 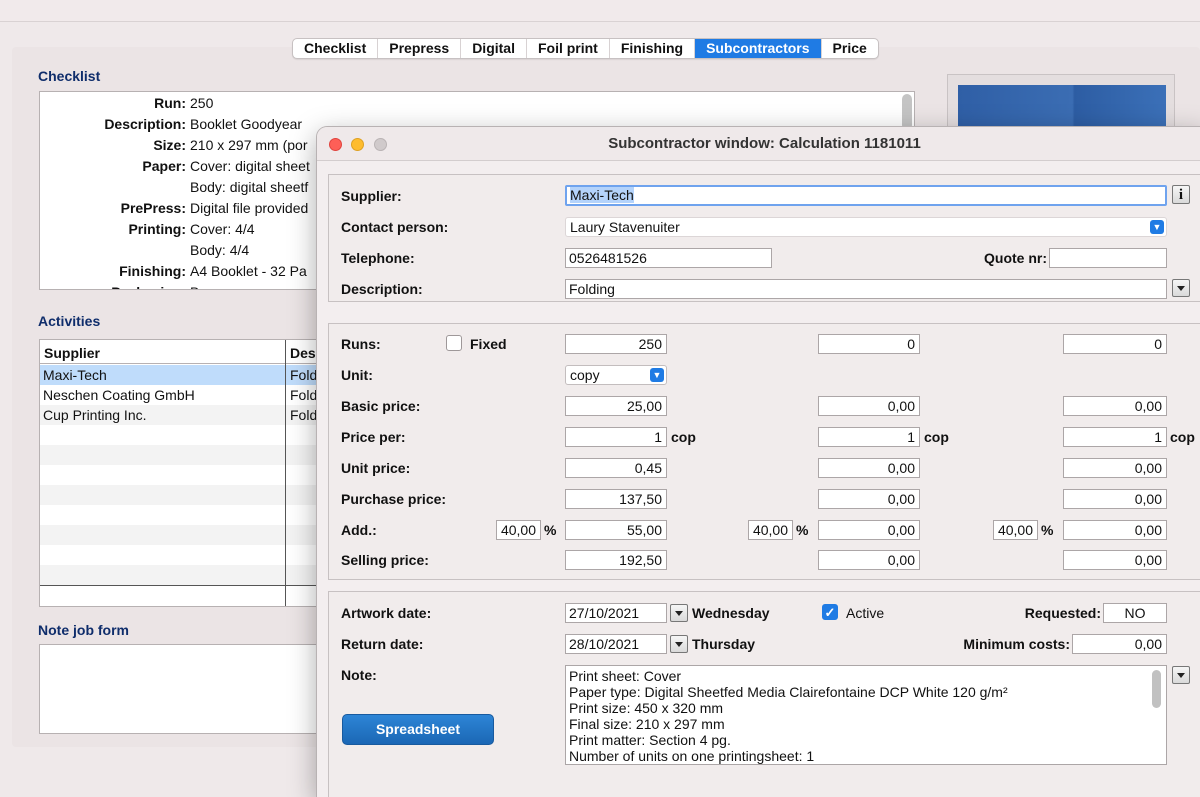 I want to click on tab-checklist: Checklist, so click(x=336, y=48).